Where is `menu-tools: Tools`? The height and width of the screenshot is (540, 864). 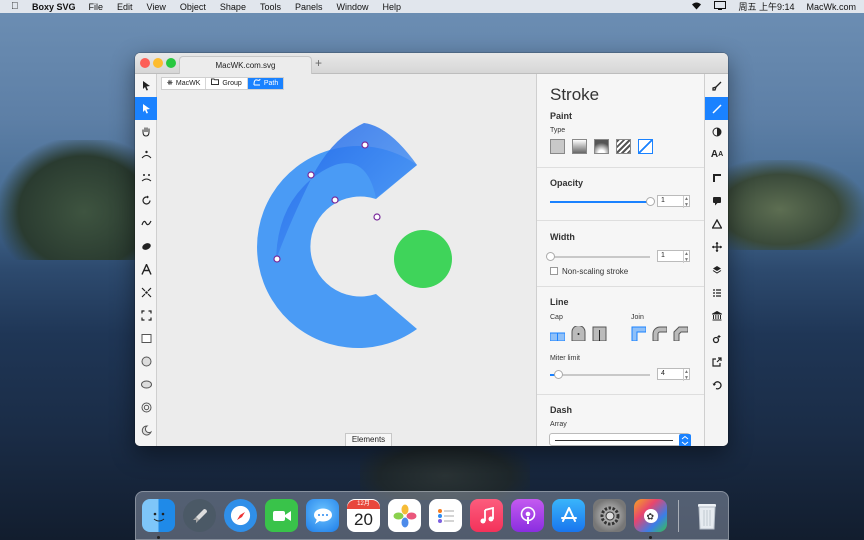 menu-tools: Tools is located at coordinates (270, 7).